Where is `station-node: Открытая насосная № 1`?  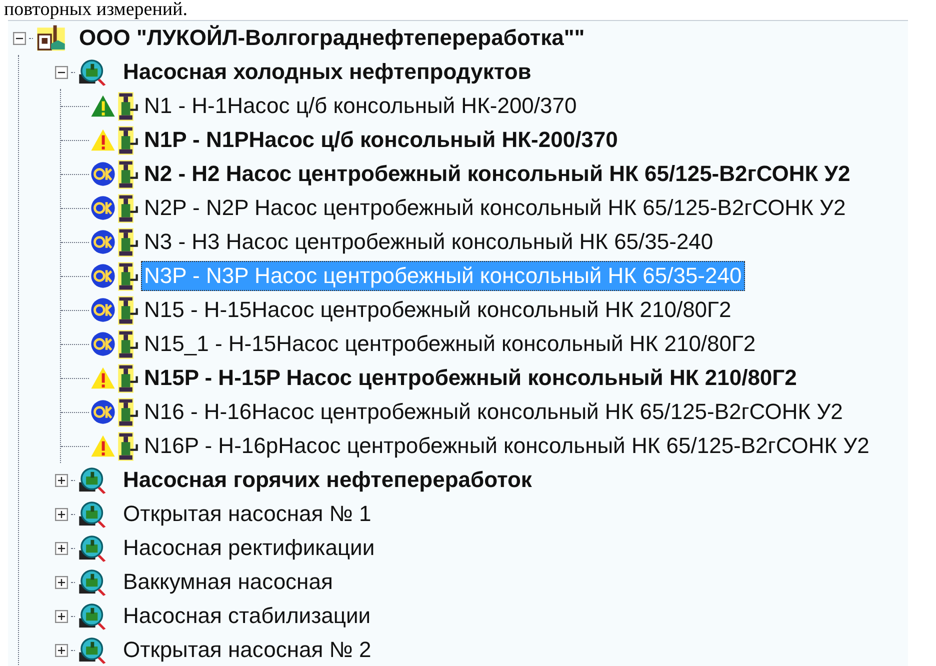 station-node: Открытая насосная № 1 is located at coordinates (247, 514).